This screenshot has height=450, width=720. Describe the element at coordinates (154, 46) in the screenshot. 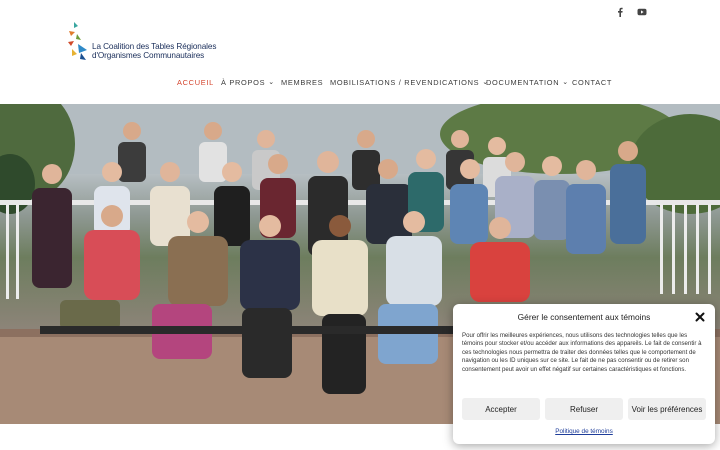

I see `logo-line-1: La Coalition des Tables Régionales` at that location.